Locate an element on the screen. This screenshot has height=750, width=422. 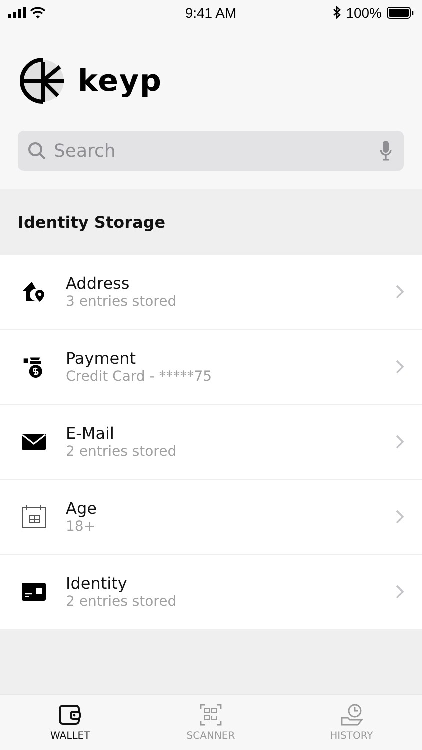
wallet-icon is located at coordinates (70, 715).